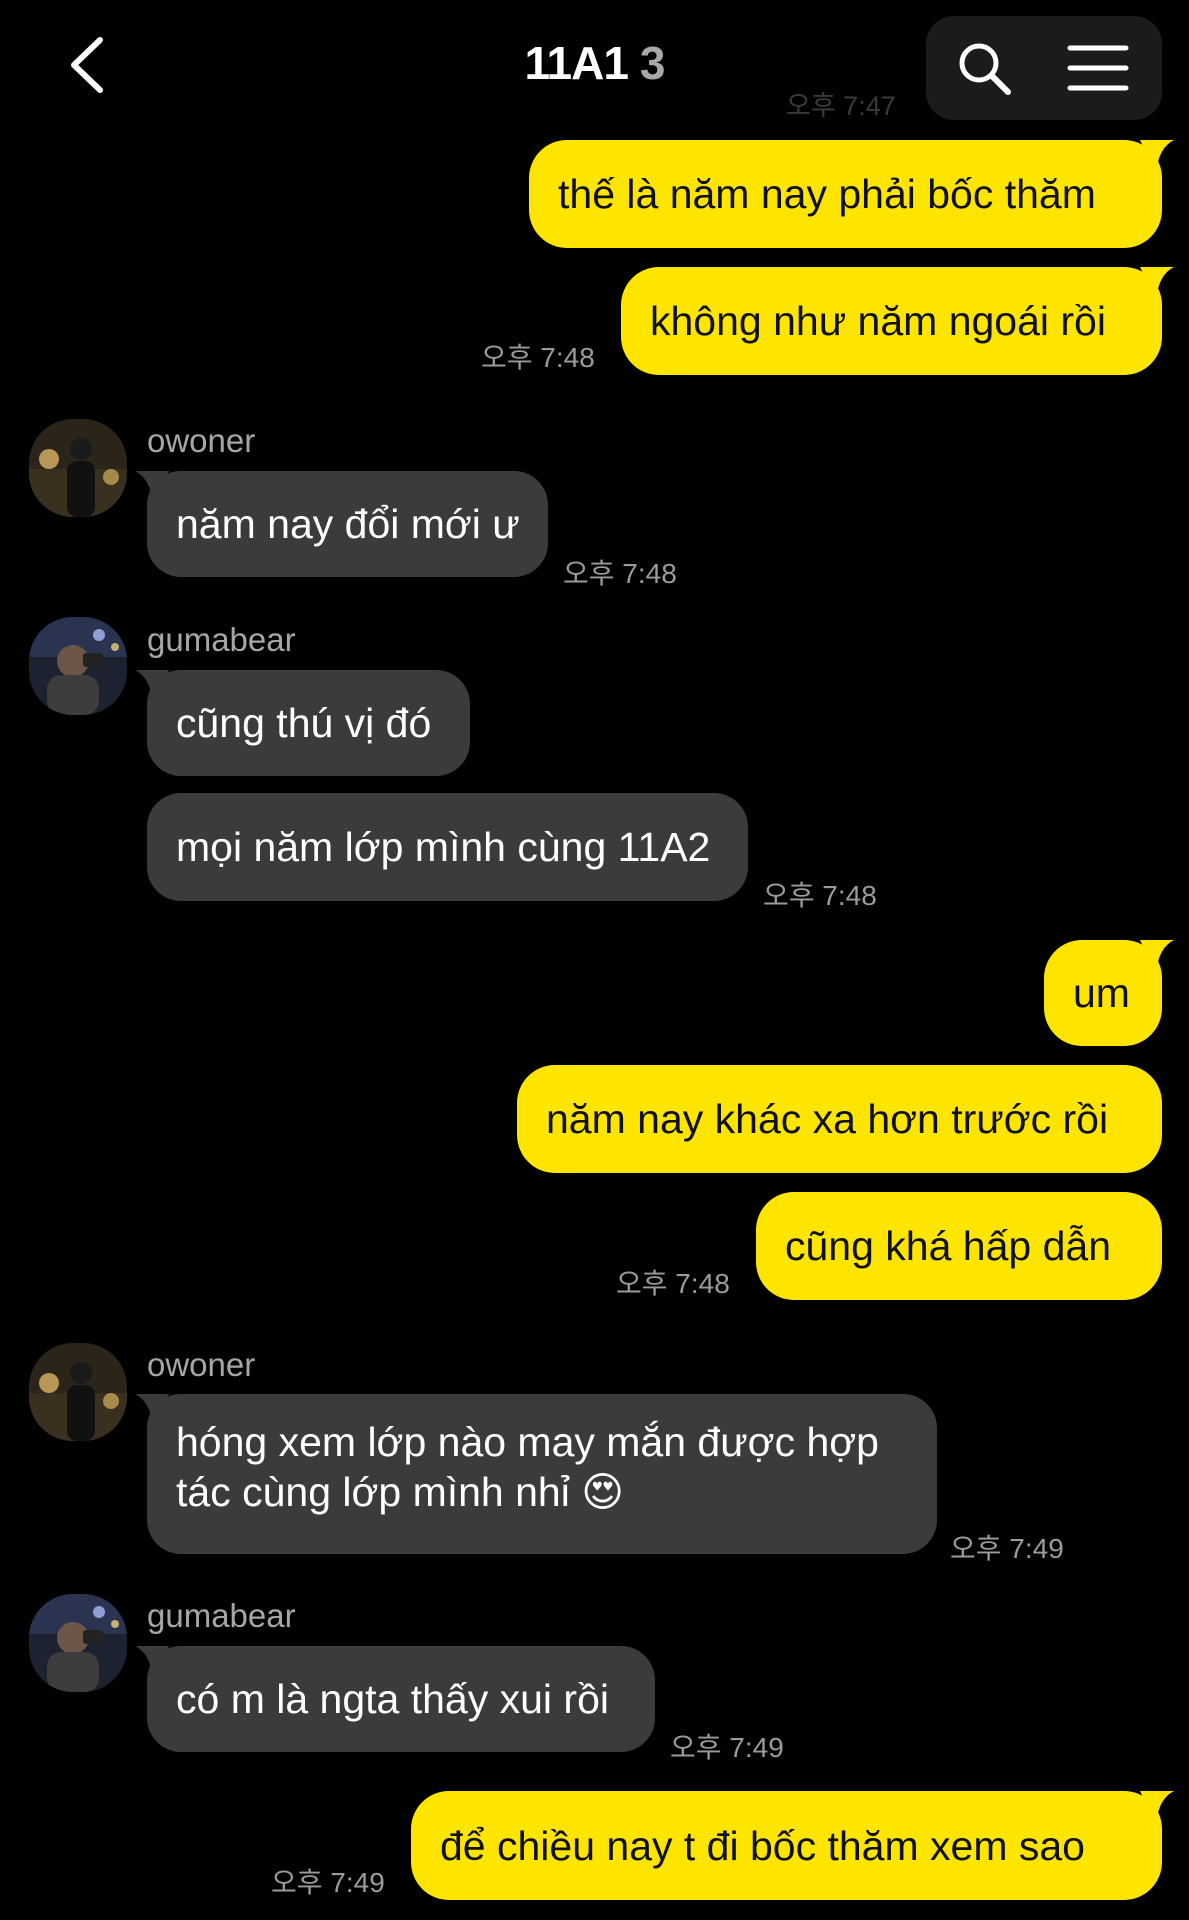 This screenshot has width=1189, height=1920. I want to click on search-button, so click(984, 68).